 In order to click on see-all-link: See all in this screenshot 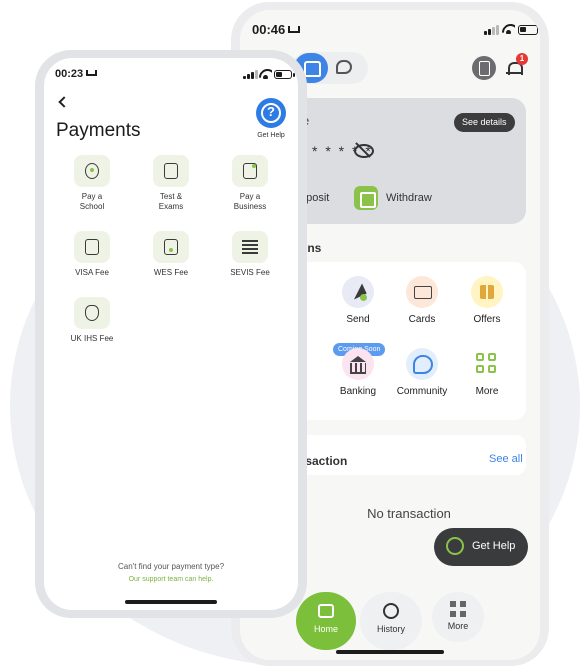, I will do `click(506, 459)`.